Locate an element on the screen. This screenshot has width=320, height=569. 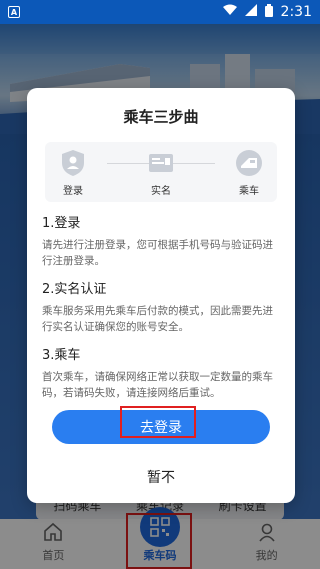
section-ride-heading: 3.乘车 is located at coordinates (61, 355).